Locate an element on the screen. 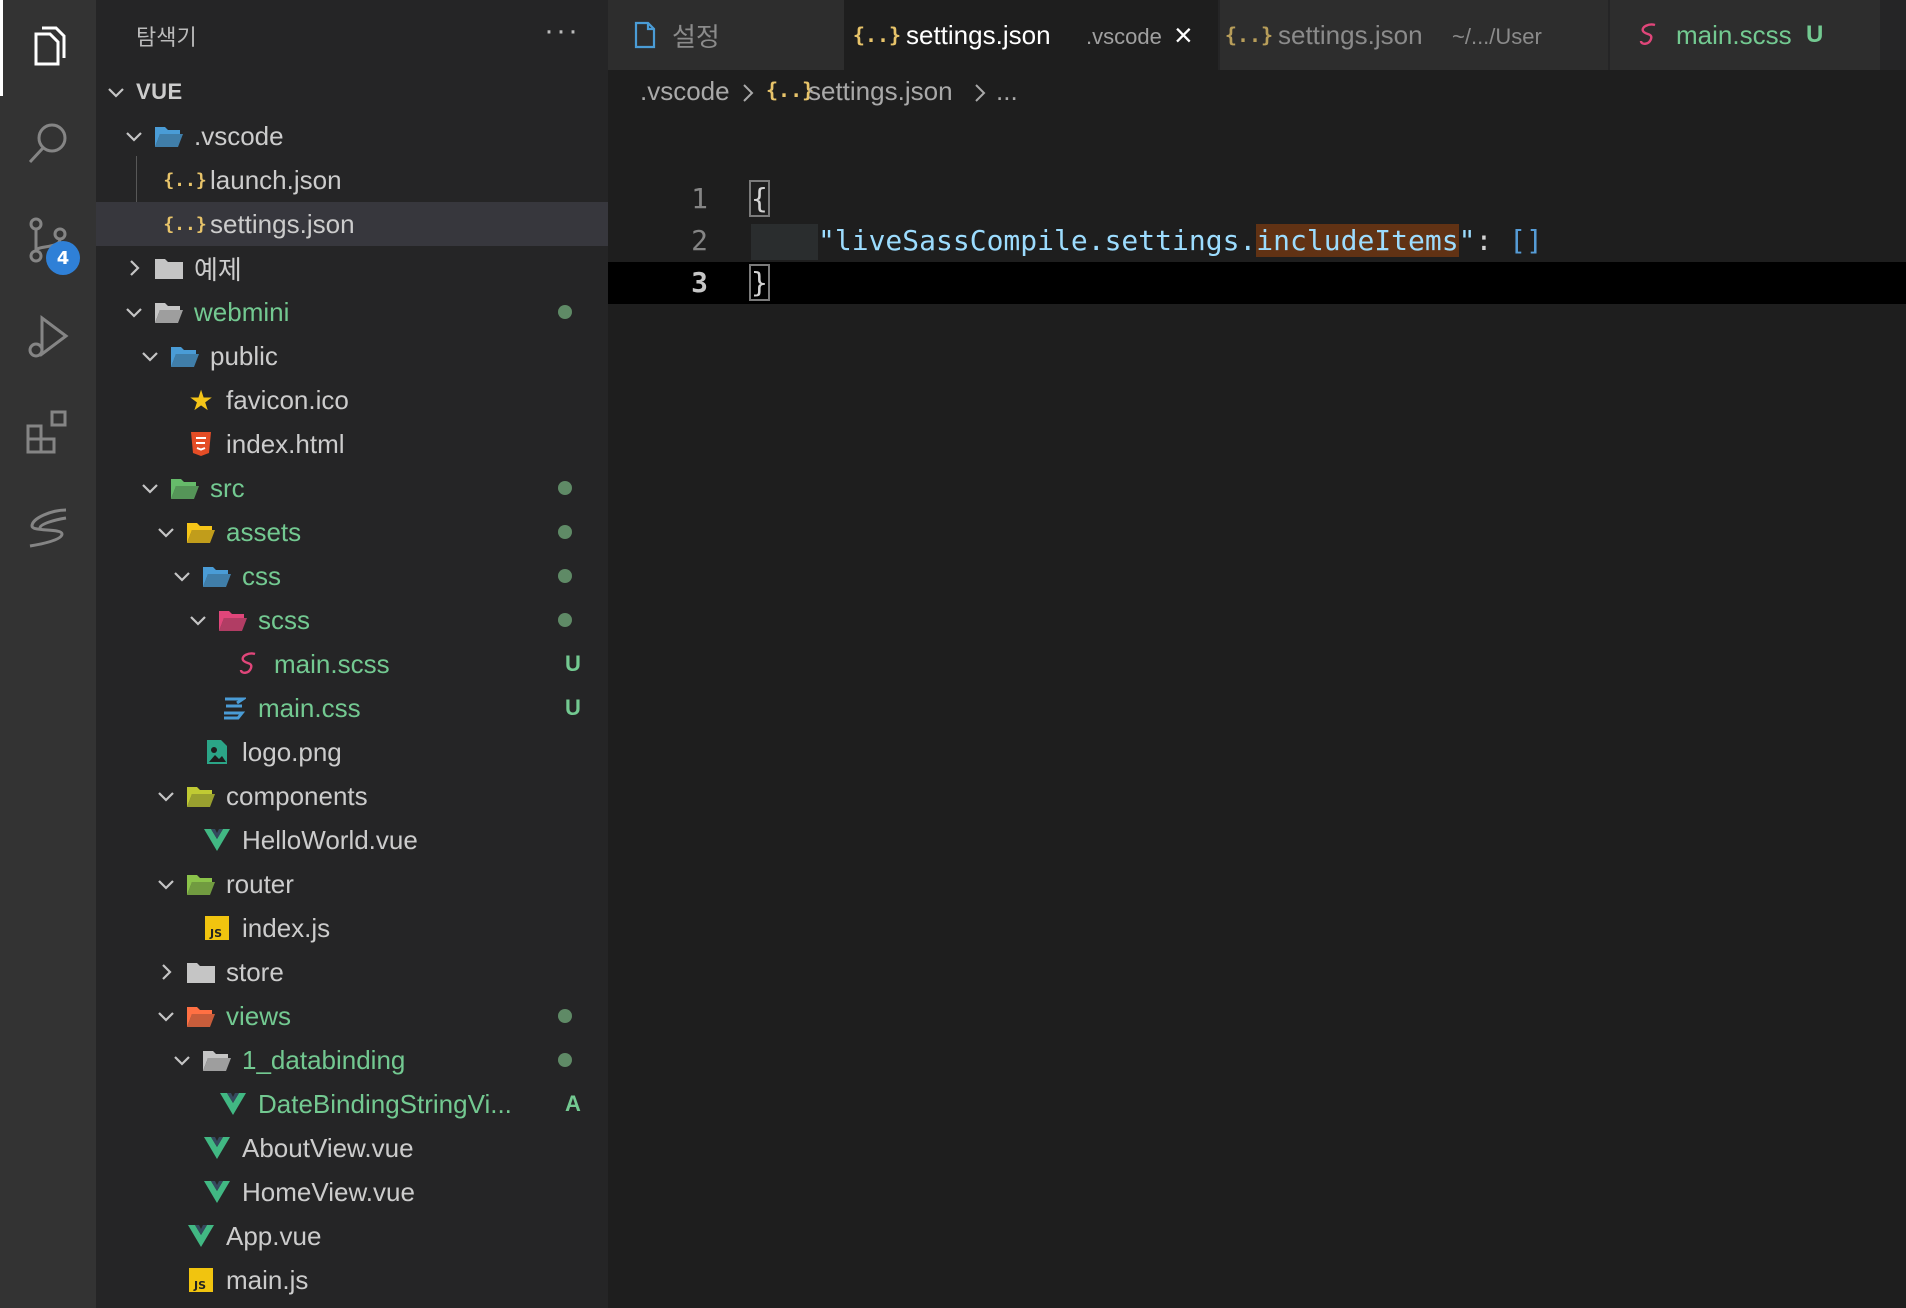 This screenshot has height=1308, width=1906. tree-file: JS index.js is located at coordinates (352, 928).